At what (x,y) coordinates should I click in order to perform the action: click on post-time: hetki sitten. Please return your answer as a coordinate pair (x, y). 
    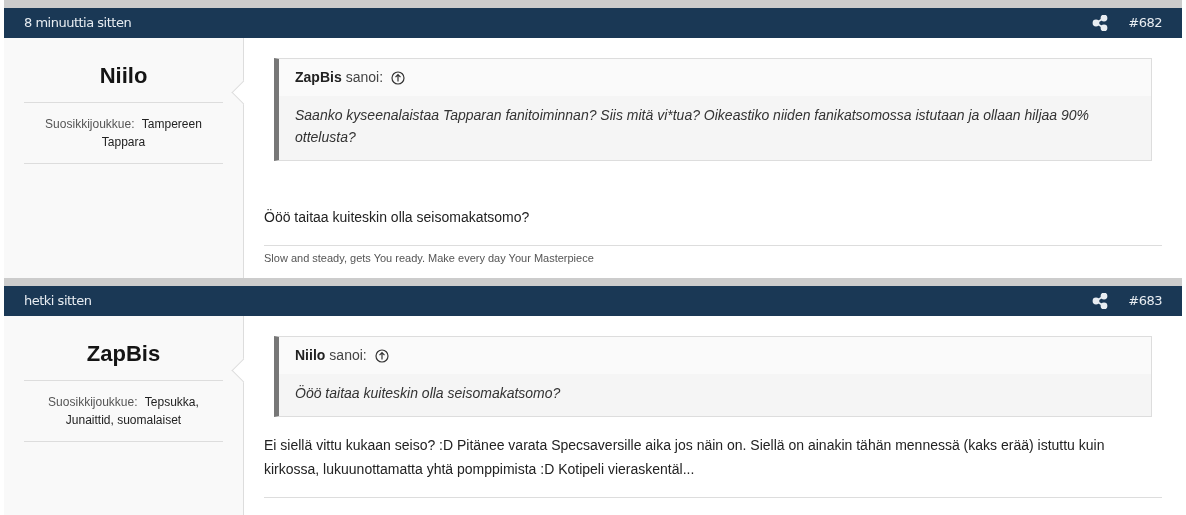
    Looking at the image, I should click on (58, 301).